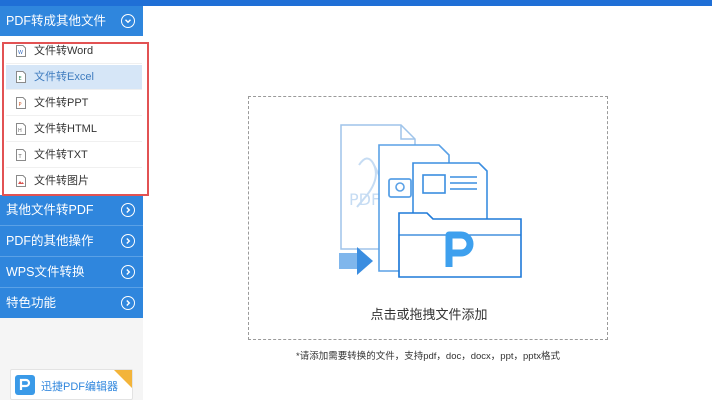 The image size is (712, 400). I want to click on svg-text: P, so click(20, 105).